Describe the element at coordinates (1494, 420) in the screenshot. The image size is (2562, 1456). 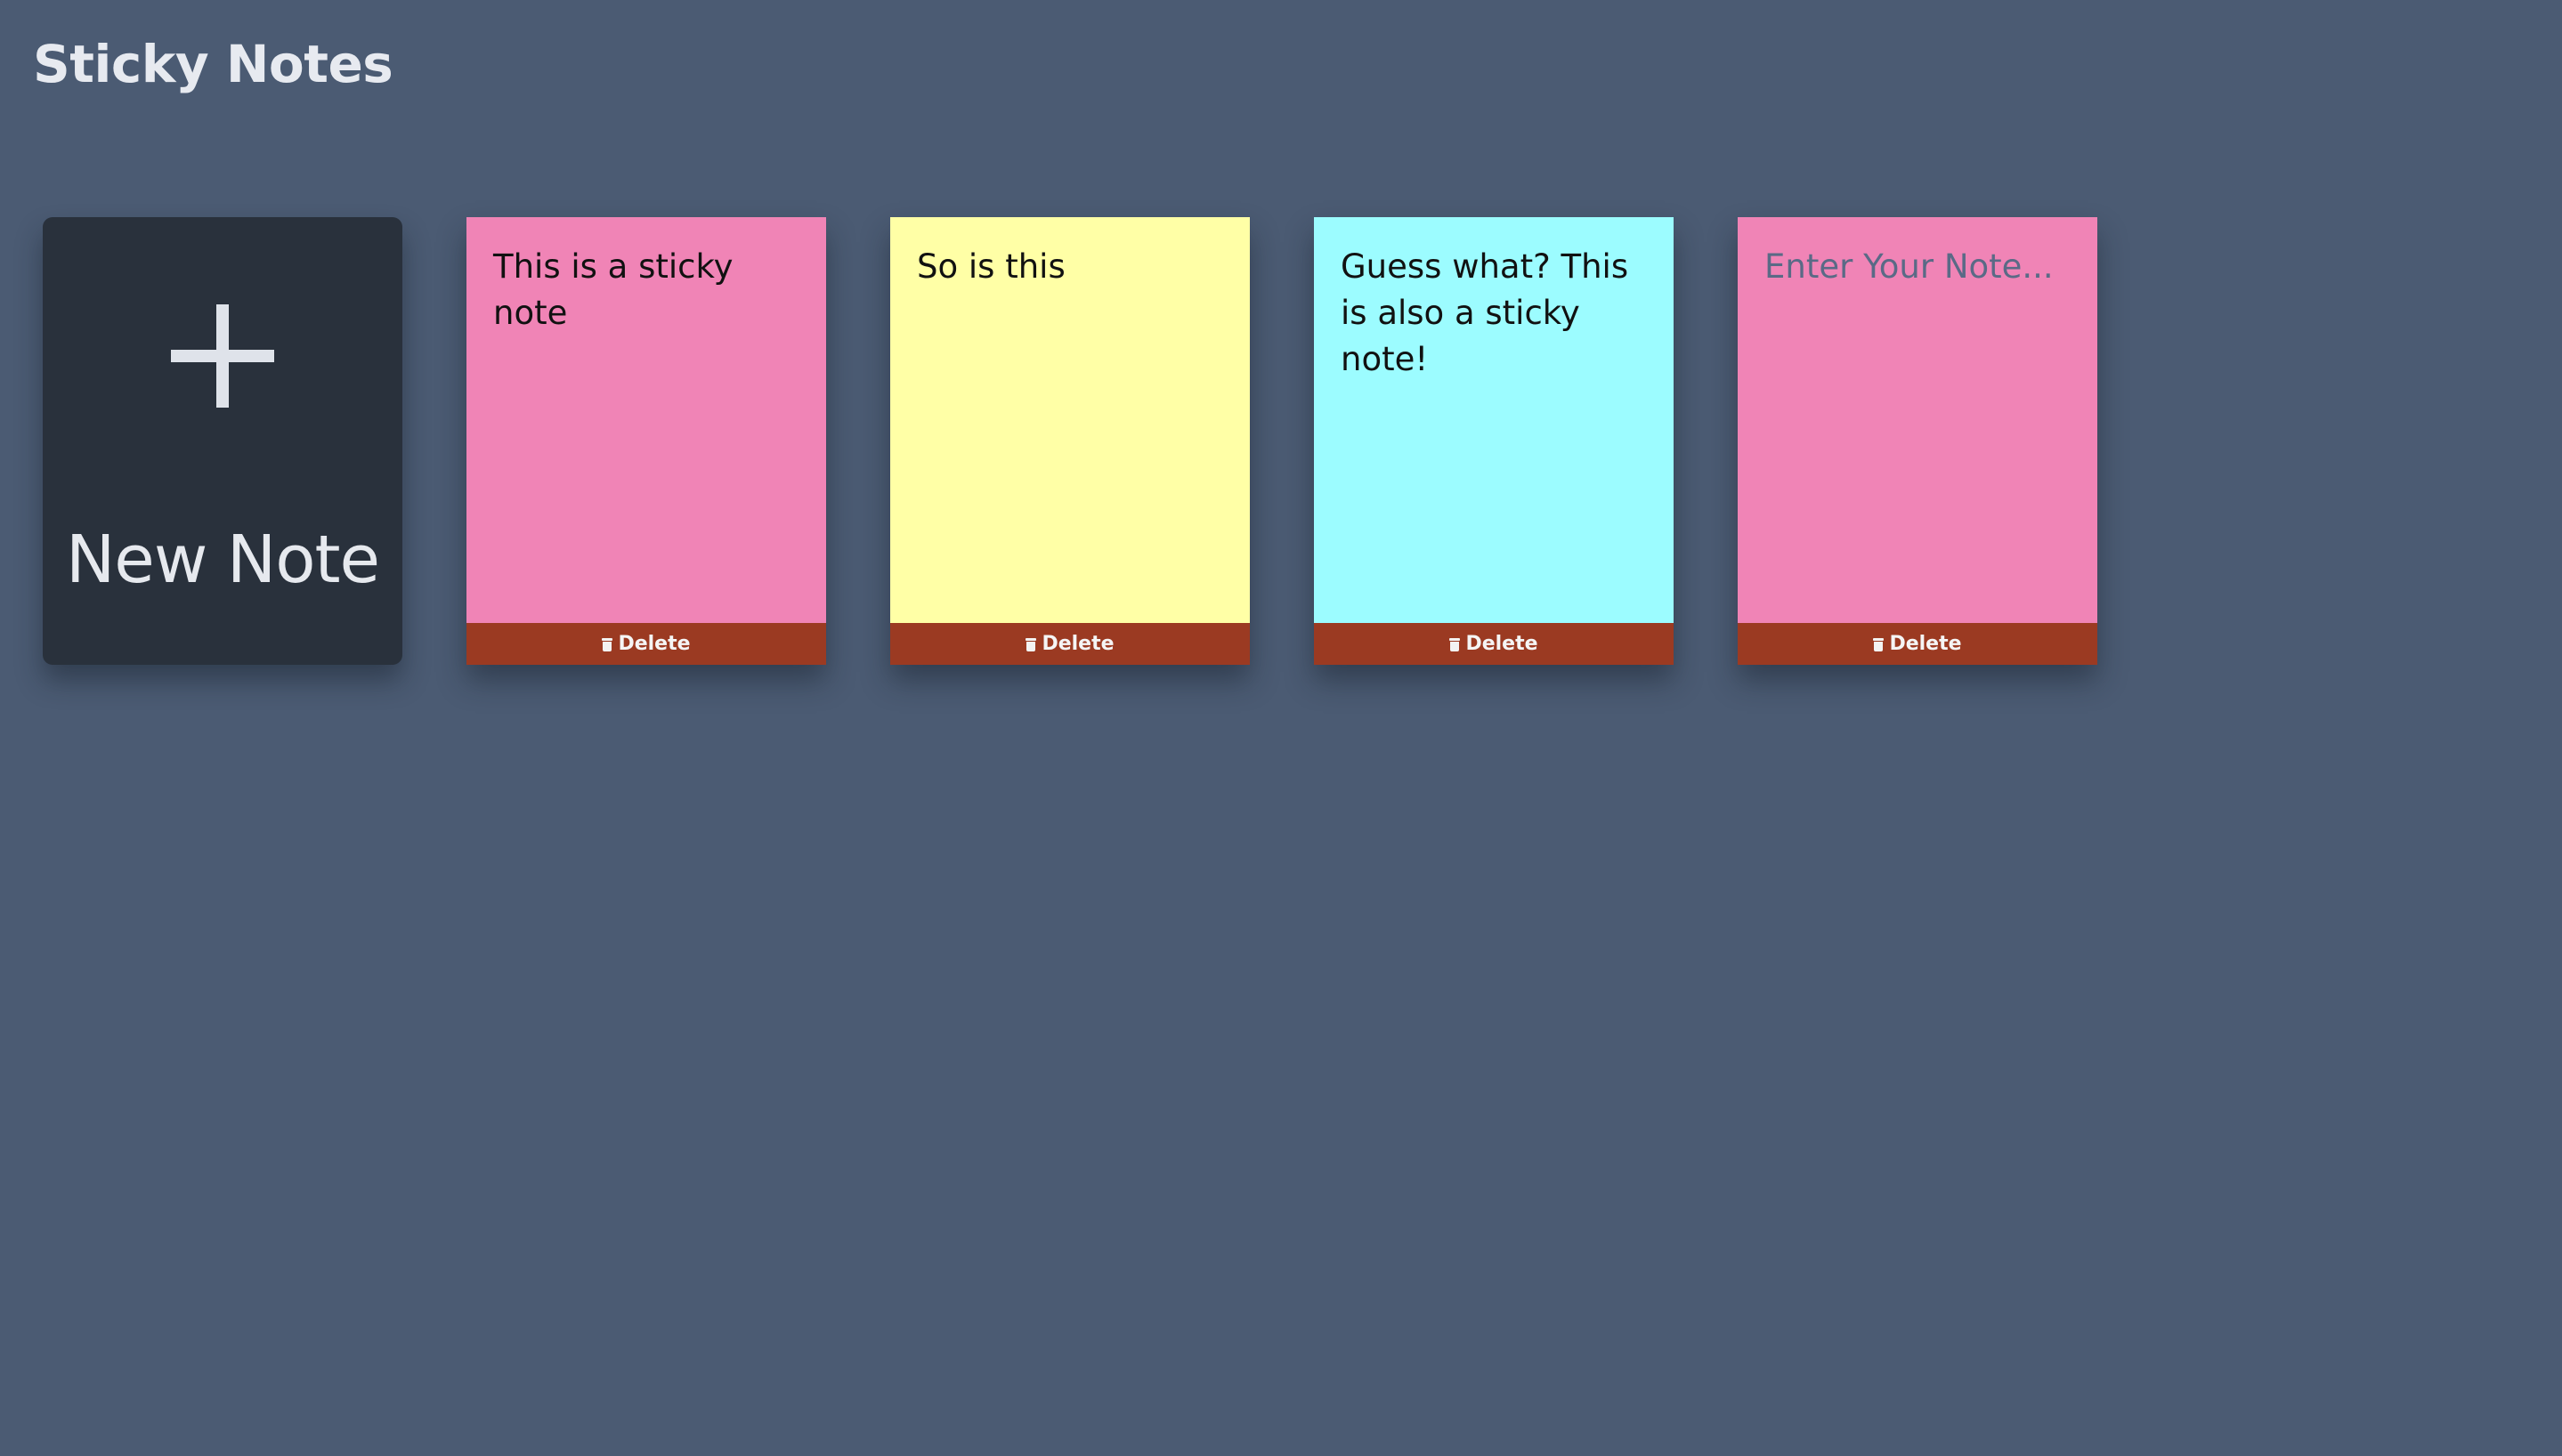
I see `note-text-input: Guess what? This is also a sticky note!` at that location.